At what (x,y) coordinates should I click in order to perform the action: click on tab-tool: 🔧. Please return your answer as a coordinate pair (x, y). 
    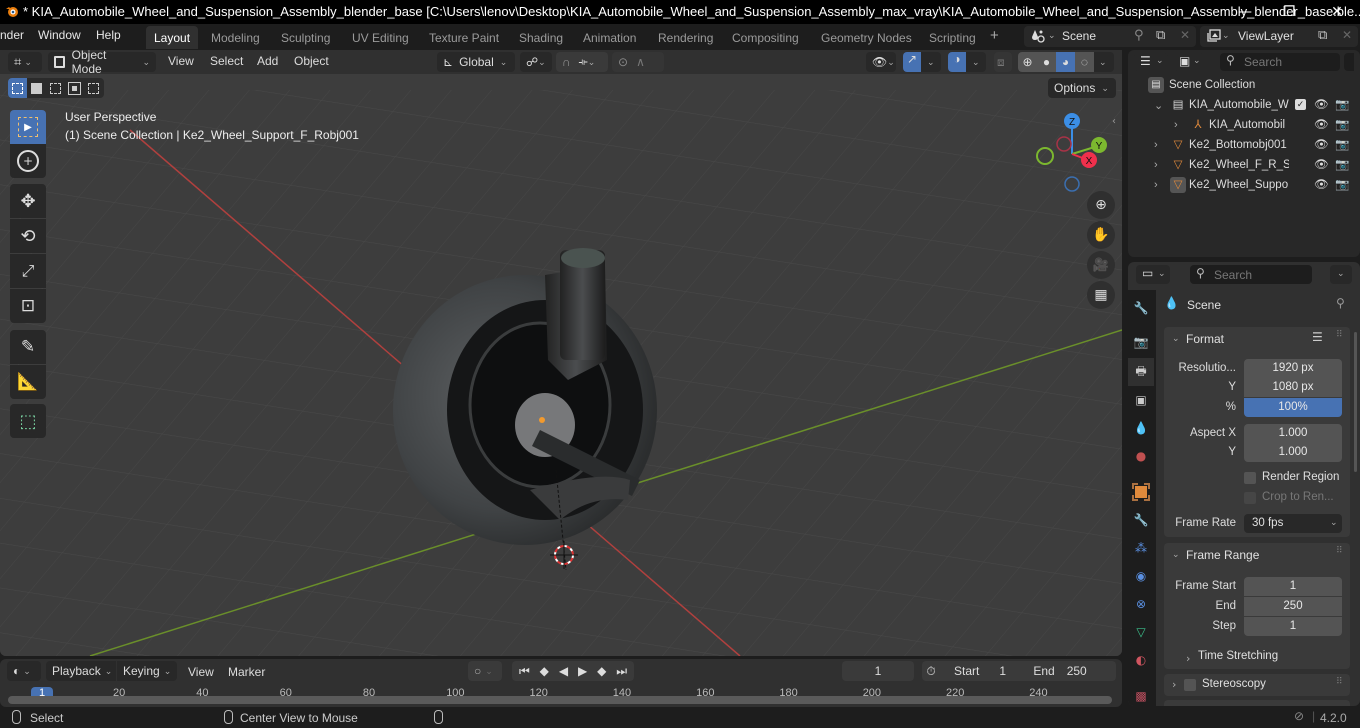
    Looking at the image, I should click on (1141, 308).